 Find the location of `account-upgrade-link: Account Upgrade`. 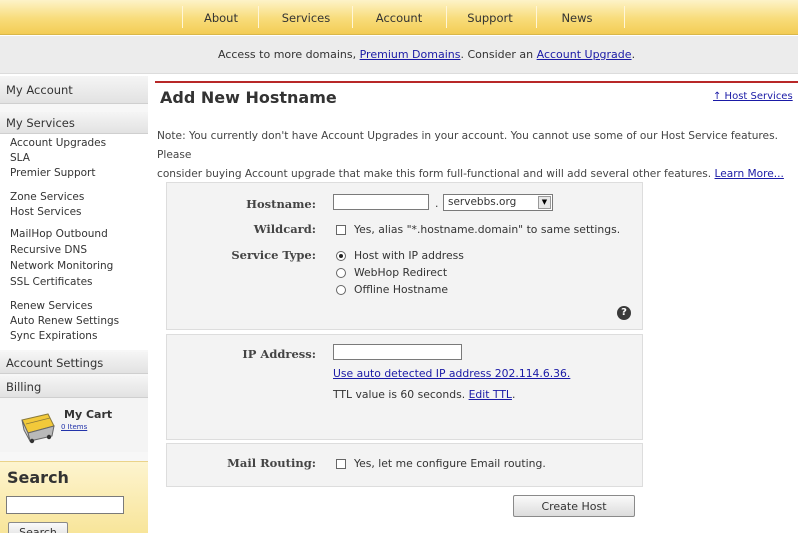

account-upgrade-link: Account Upgrade is located at coordinates (584, 54).